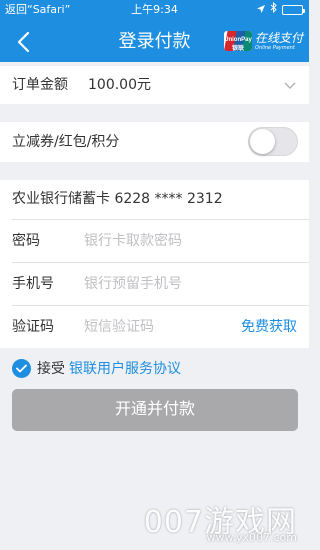 The width and height of the screenshot is (320, 550). Describe the element at coordinates (33, 284) in the screenshot. I see `phone-label: 手机号` at that location.